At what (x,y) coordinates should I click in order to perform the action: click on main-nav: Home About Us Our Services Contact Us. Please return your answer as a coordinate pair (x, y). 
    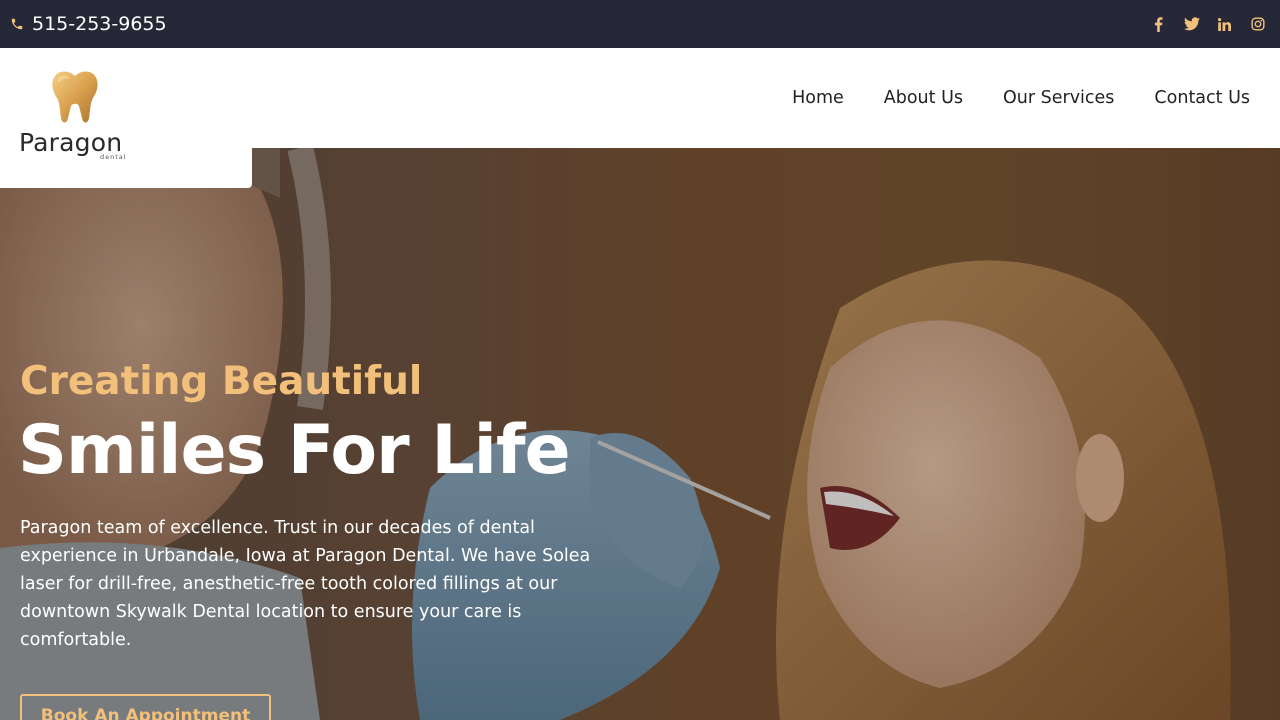
    Looking at the image, I should click on (1021, 98).